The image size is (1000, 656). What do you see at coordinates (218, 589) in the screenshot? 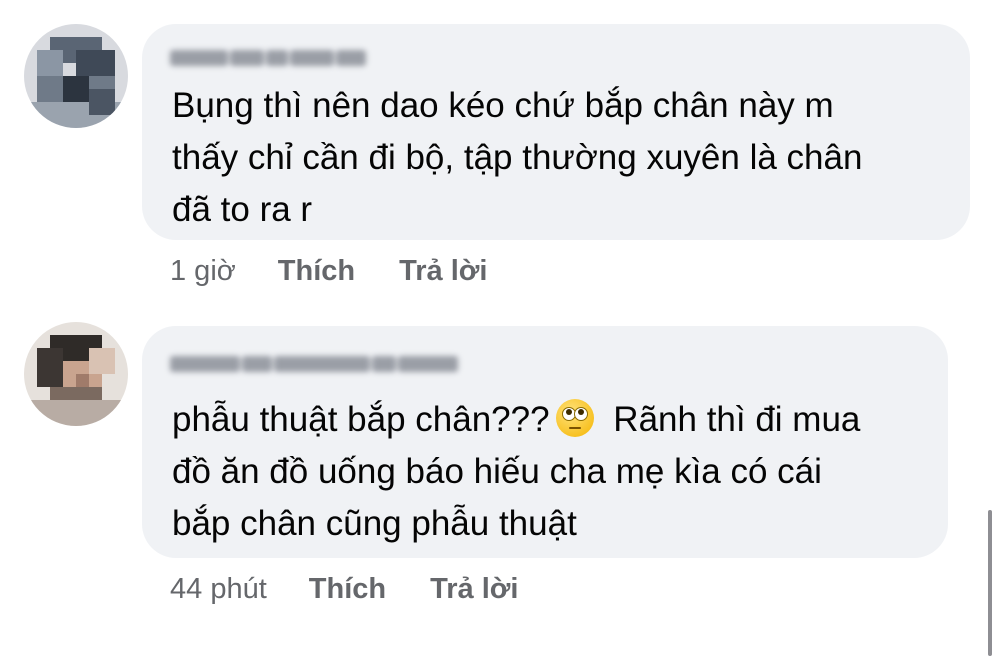
I see `comment-timestamp: 44 phút` at bounding box center [218, 589].